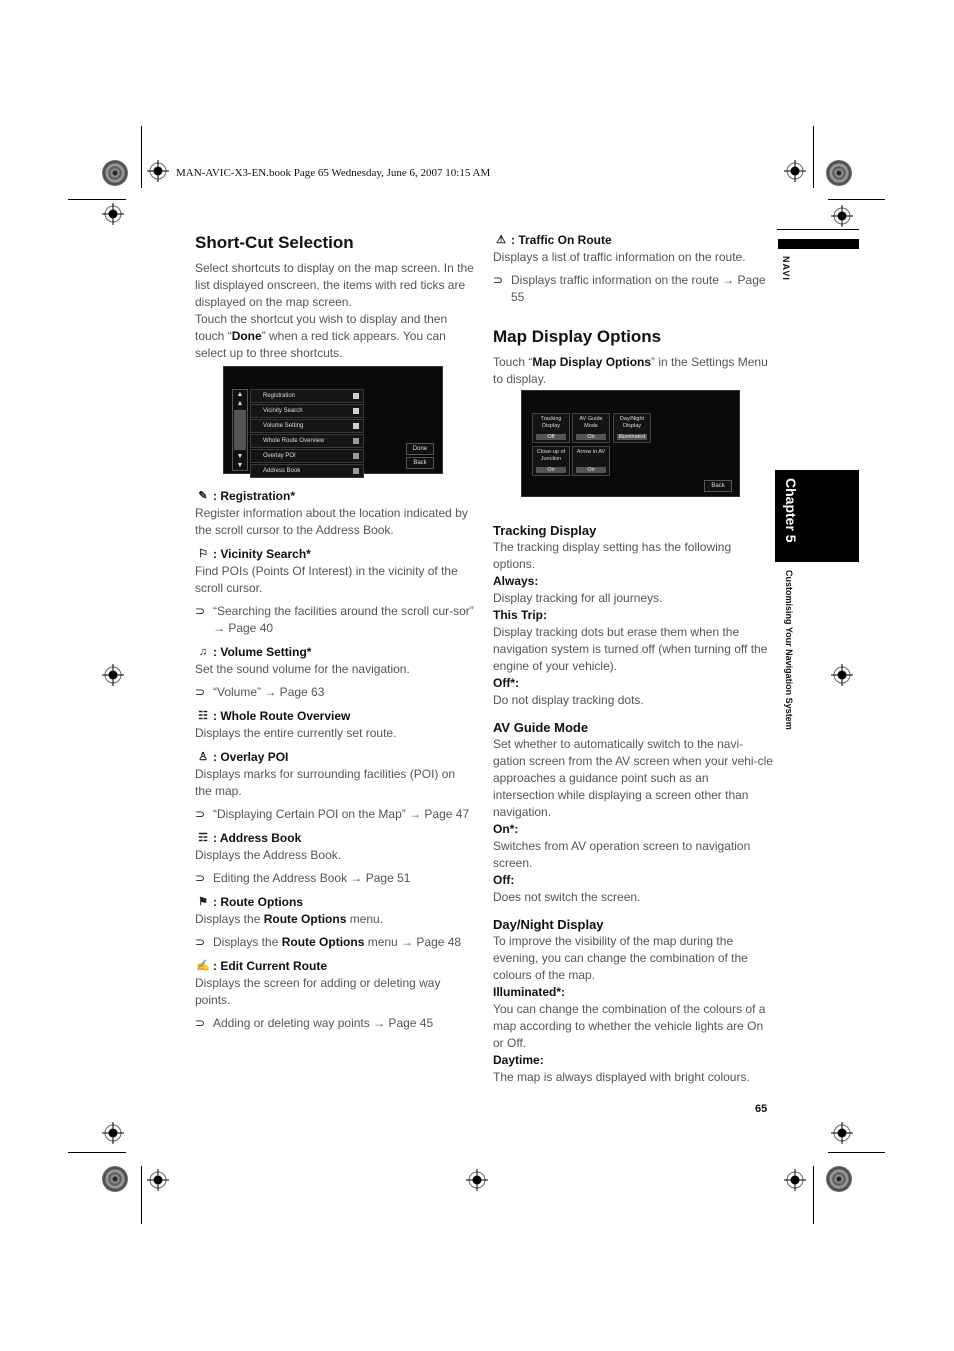  What do you see at coordinates (541, 727) in the screenshot?
I see `option-section-title: AV Guide Mode` at bounding box center [541, 727].